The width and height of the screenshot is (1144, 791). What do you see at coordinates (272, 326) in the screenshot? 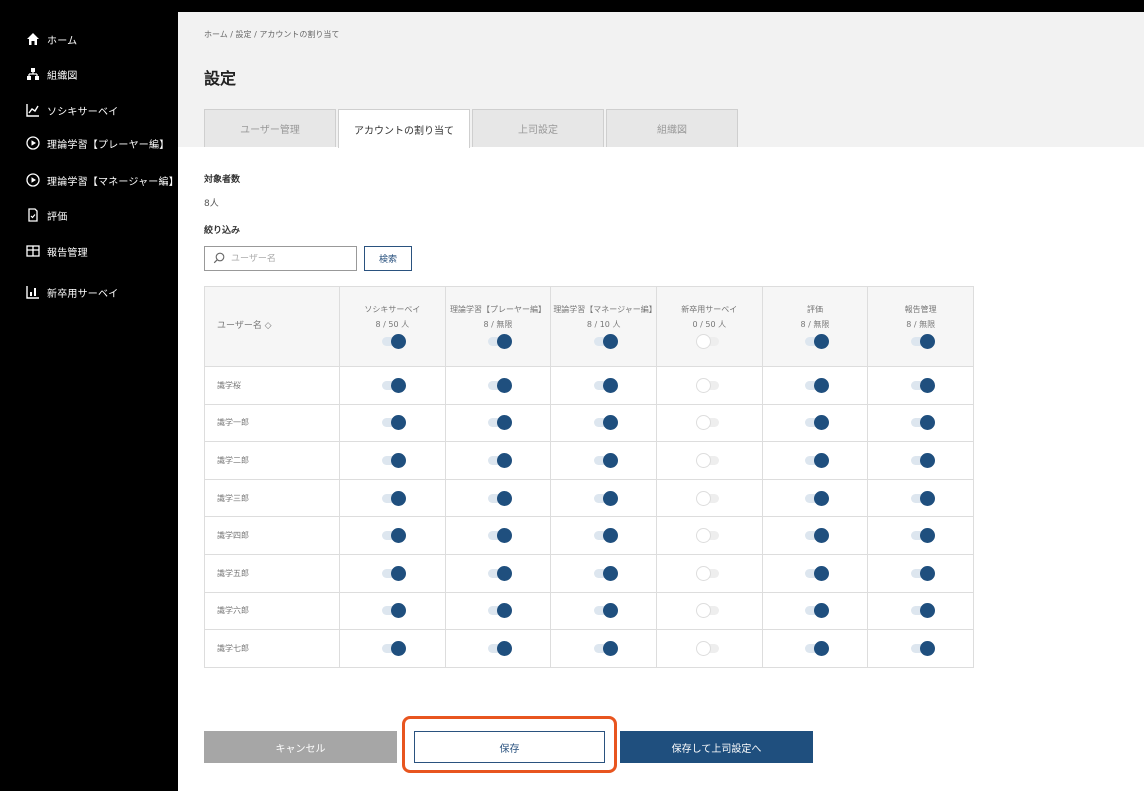
I see `column-header-user: ユーザー名 ◇` at bounding box center [272, 326].